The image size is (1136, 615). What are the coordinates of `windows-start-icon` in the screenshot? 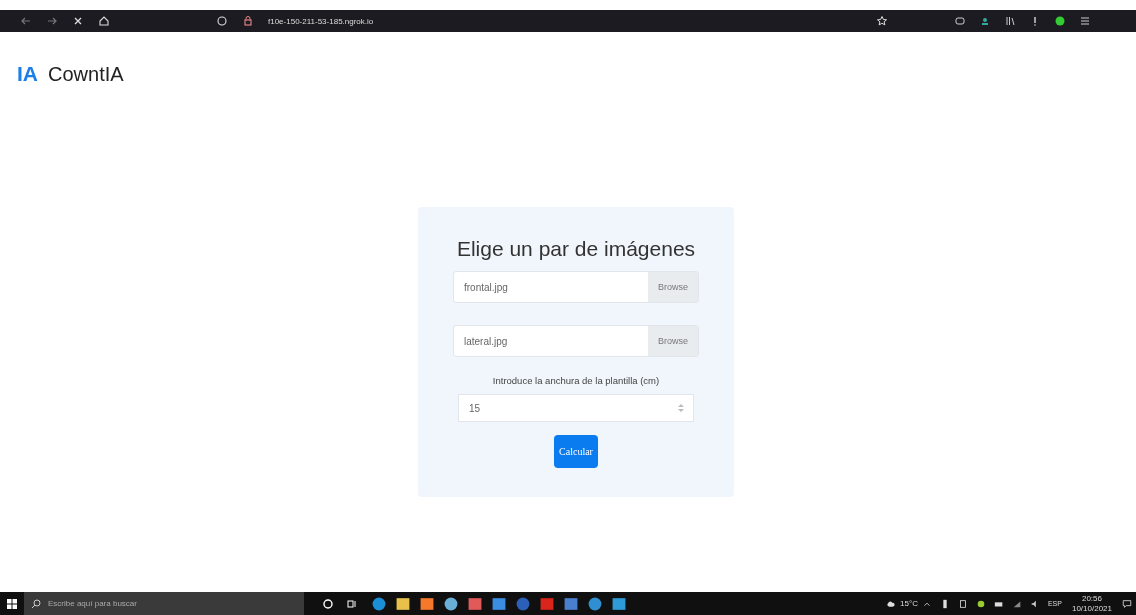 It's located at (12, 603).